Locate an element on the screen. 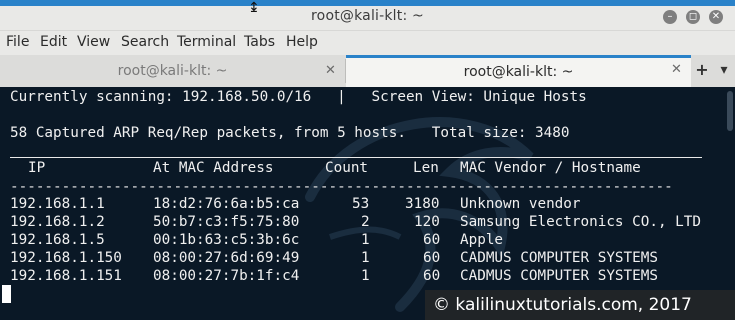 This screenshot has width=735, height=320. minimize-button: – is located at coordinates (670, 17).